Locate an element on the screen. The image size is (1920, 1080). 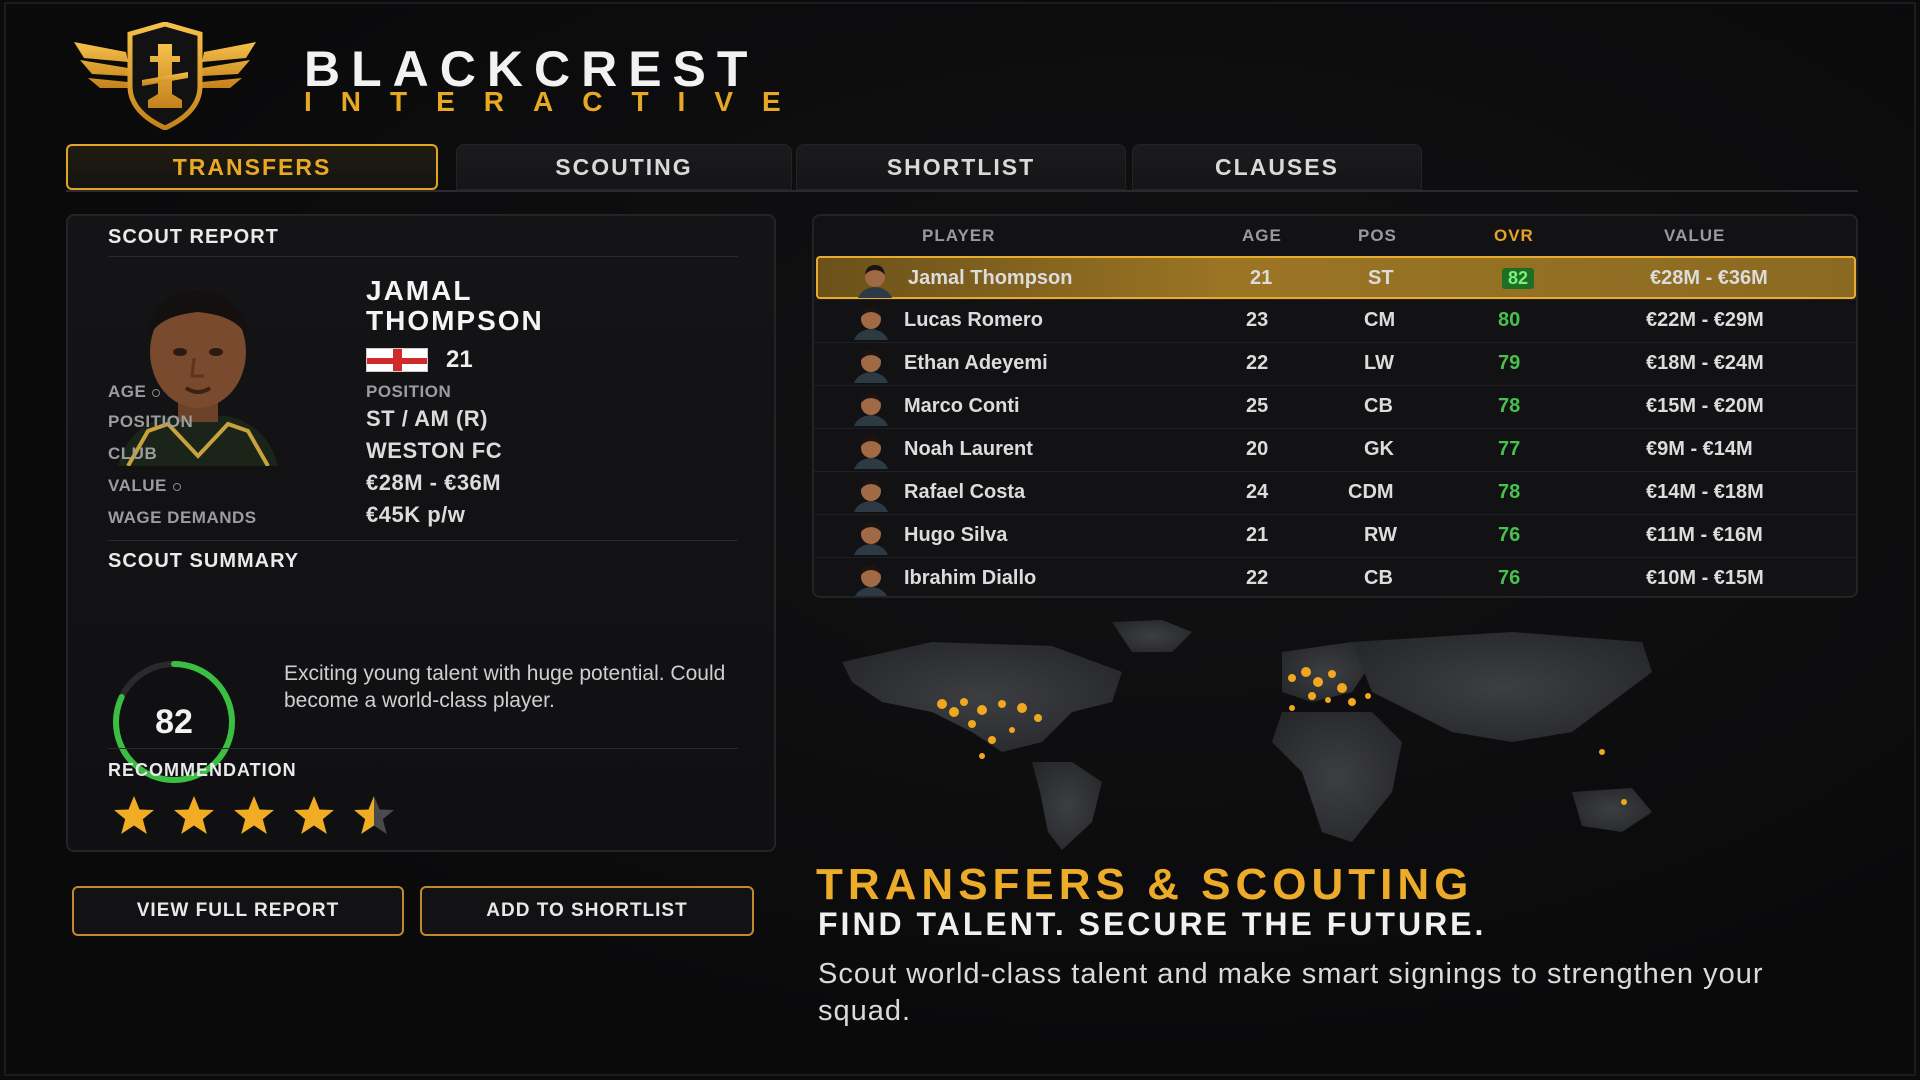
scout-report-heading: SCOUT REPORT is located at coordinates (193, 237).